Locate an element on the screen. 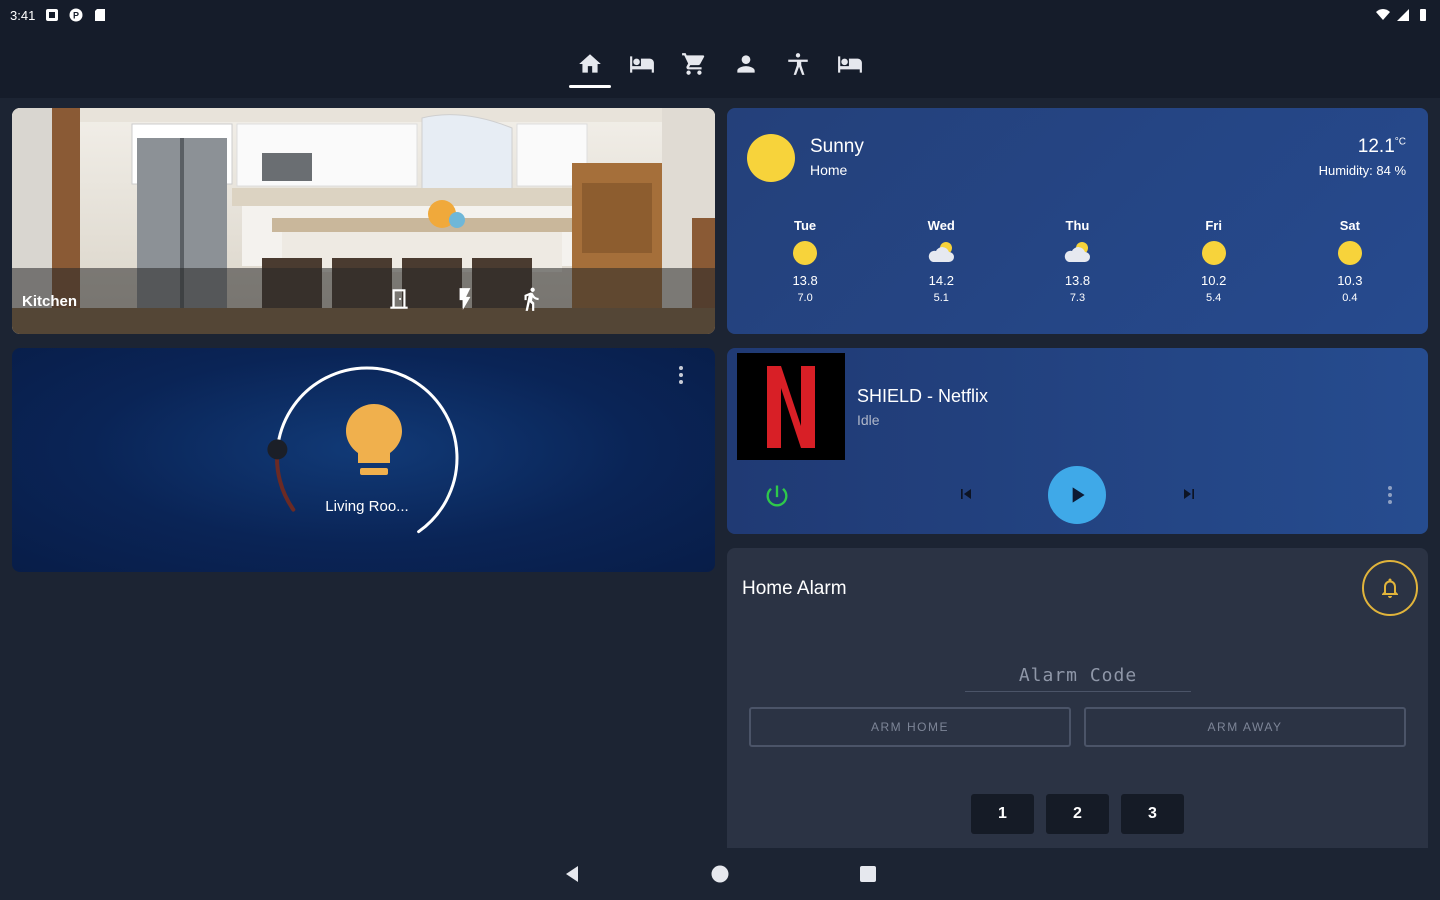 The width and height of the screenshot is (1440, 900). recents-button is located at coordinates (868, 874).